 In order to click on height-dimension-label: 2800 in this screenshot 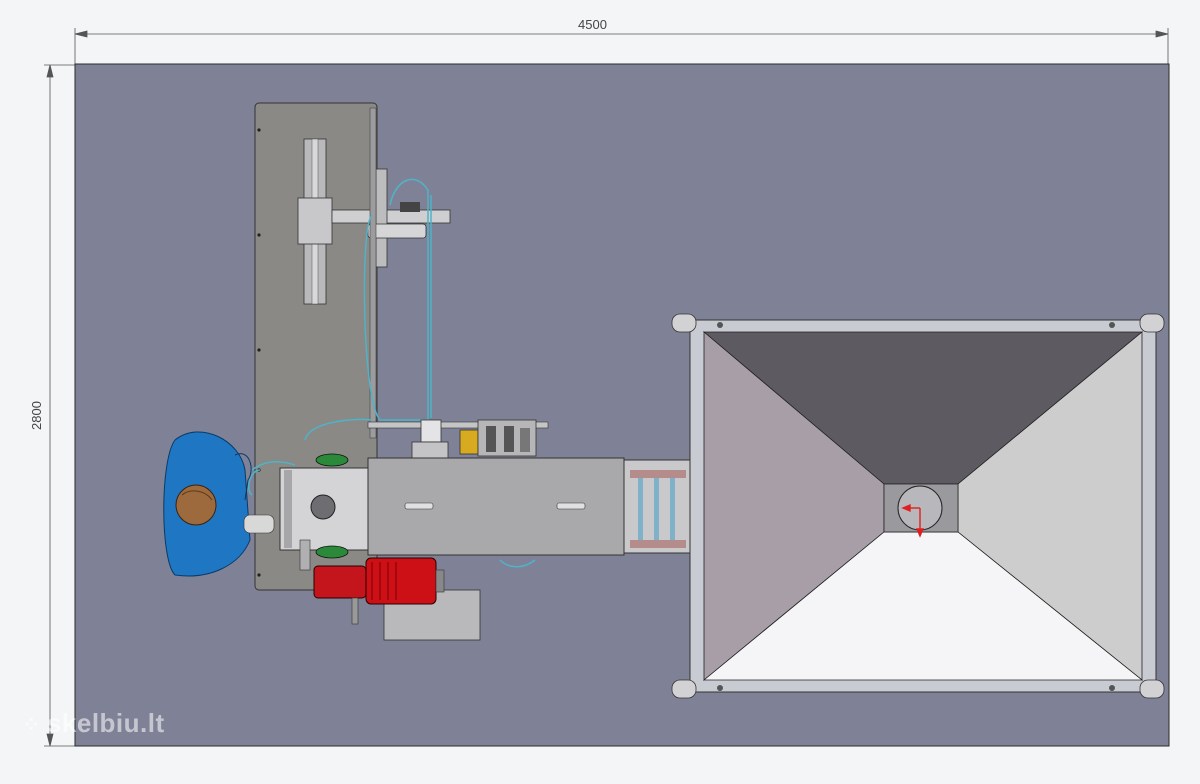, I will do `click(36, 415)`.